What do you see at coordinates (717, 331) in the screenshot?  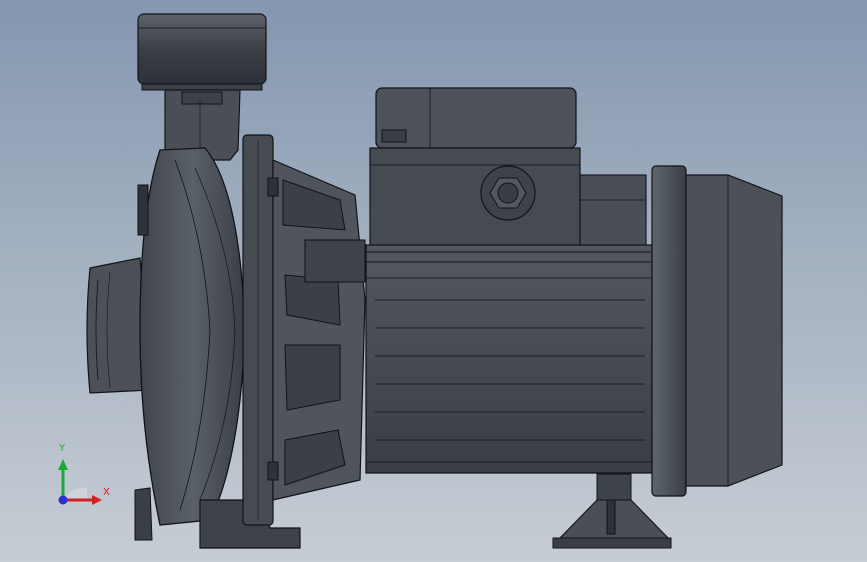 I see `fan-cover` at bounding box center [717, 331].